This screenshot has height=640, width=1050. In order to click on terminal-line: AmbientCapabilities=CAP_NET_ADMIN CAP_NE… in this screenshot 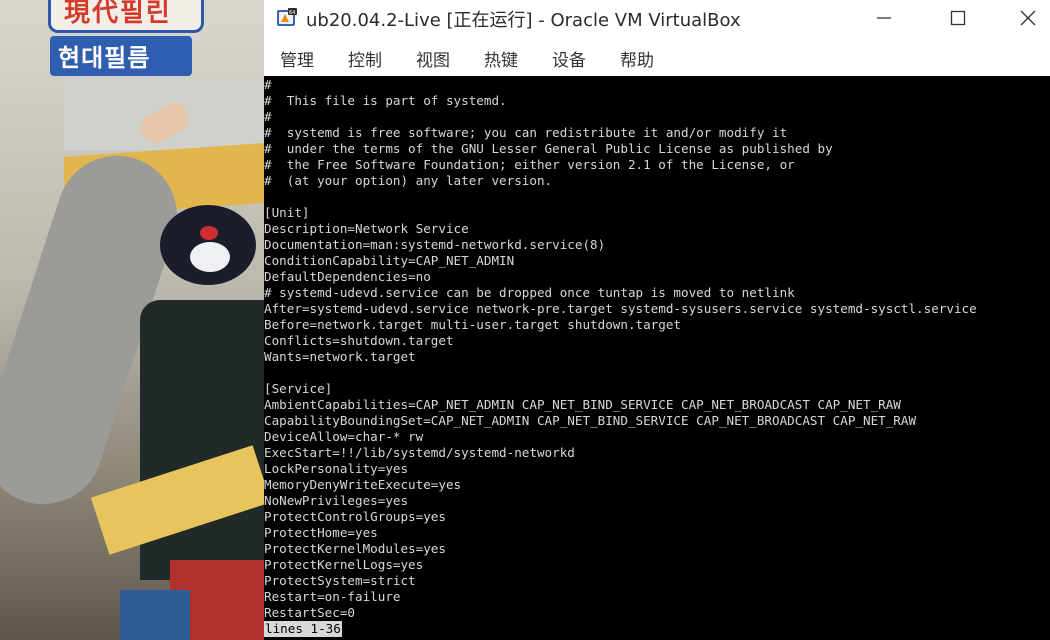, I will do `click(582, 404)`.